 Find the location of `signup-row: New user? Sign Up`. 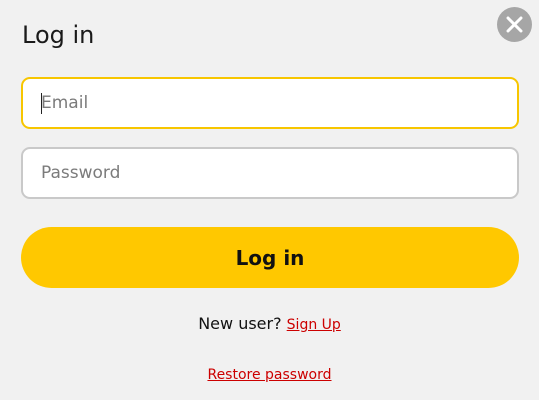

signup-row: New user? Sign Up is located at coordinates (269, 324).